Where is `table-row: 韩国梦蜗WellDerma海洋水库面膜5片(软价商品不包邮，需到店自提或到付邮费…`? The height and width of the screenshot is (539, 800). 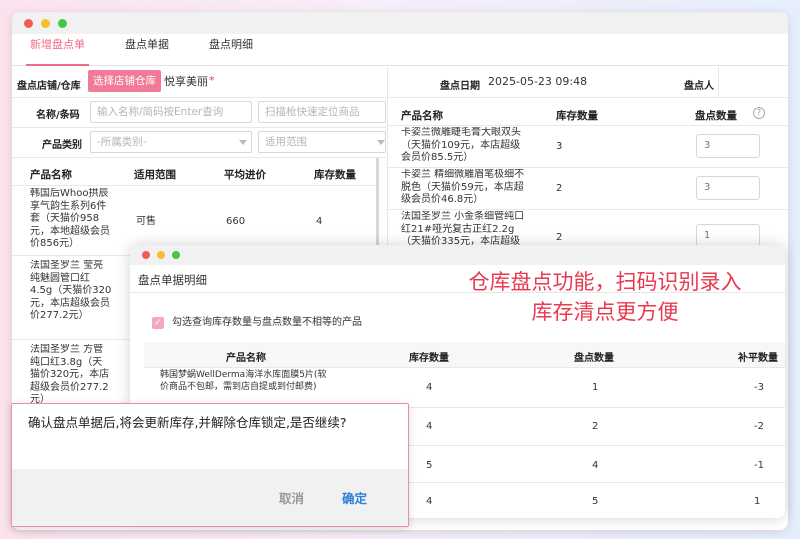 table-row: 韩国梦蜗WellDerma海洋水库面膜5片(软价商品不包邮，需到店自提或到付邮费… is located at coordinates (464, 388).